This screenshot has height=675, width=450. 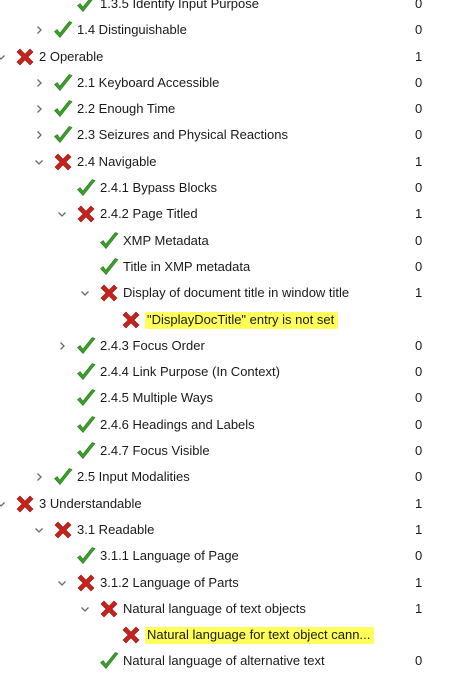 I want to click on tree-row: XMP Metadata 0, so click(x=225, y=241).